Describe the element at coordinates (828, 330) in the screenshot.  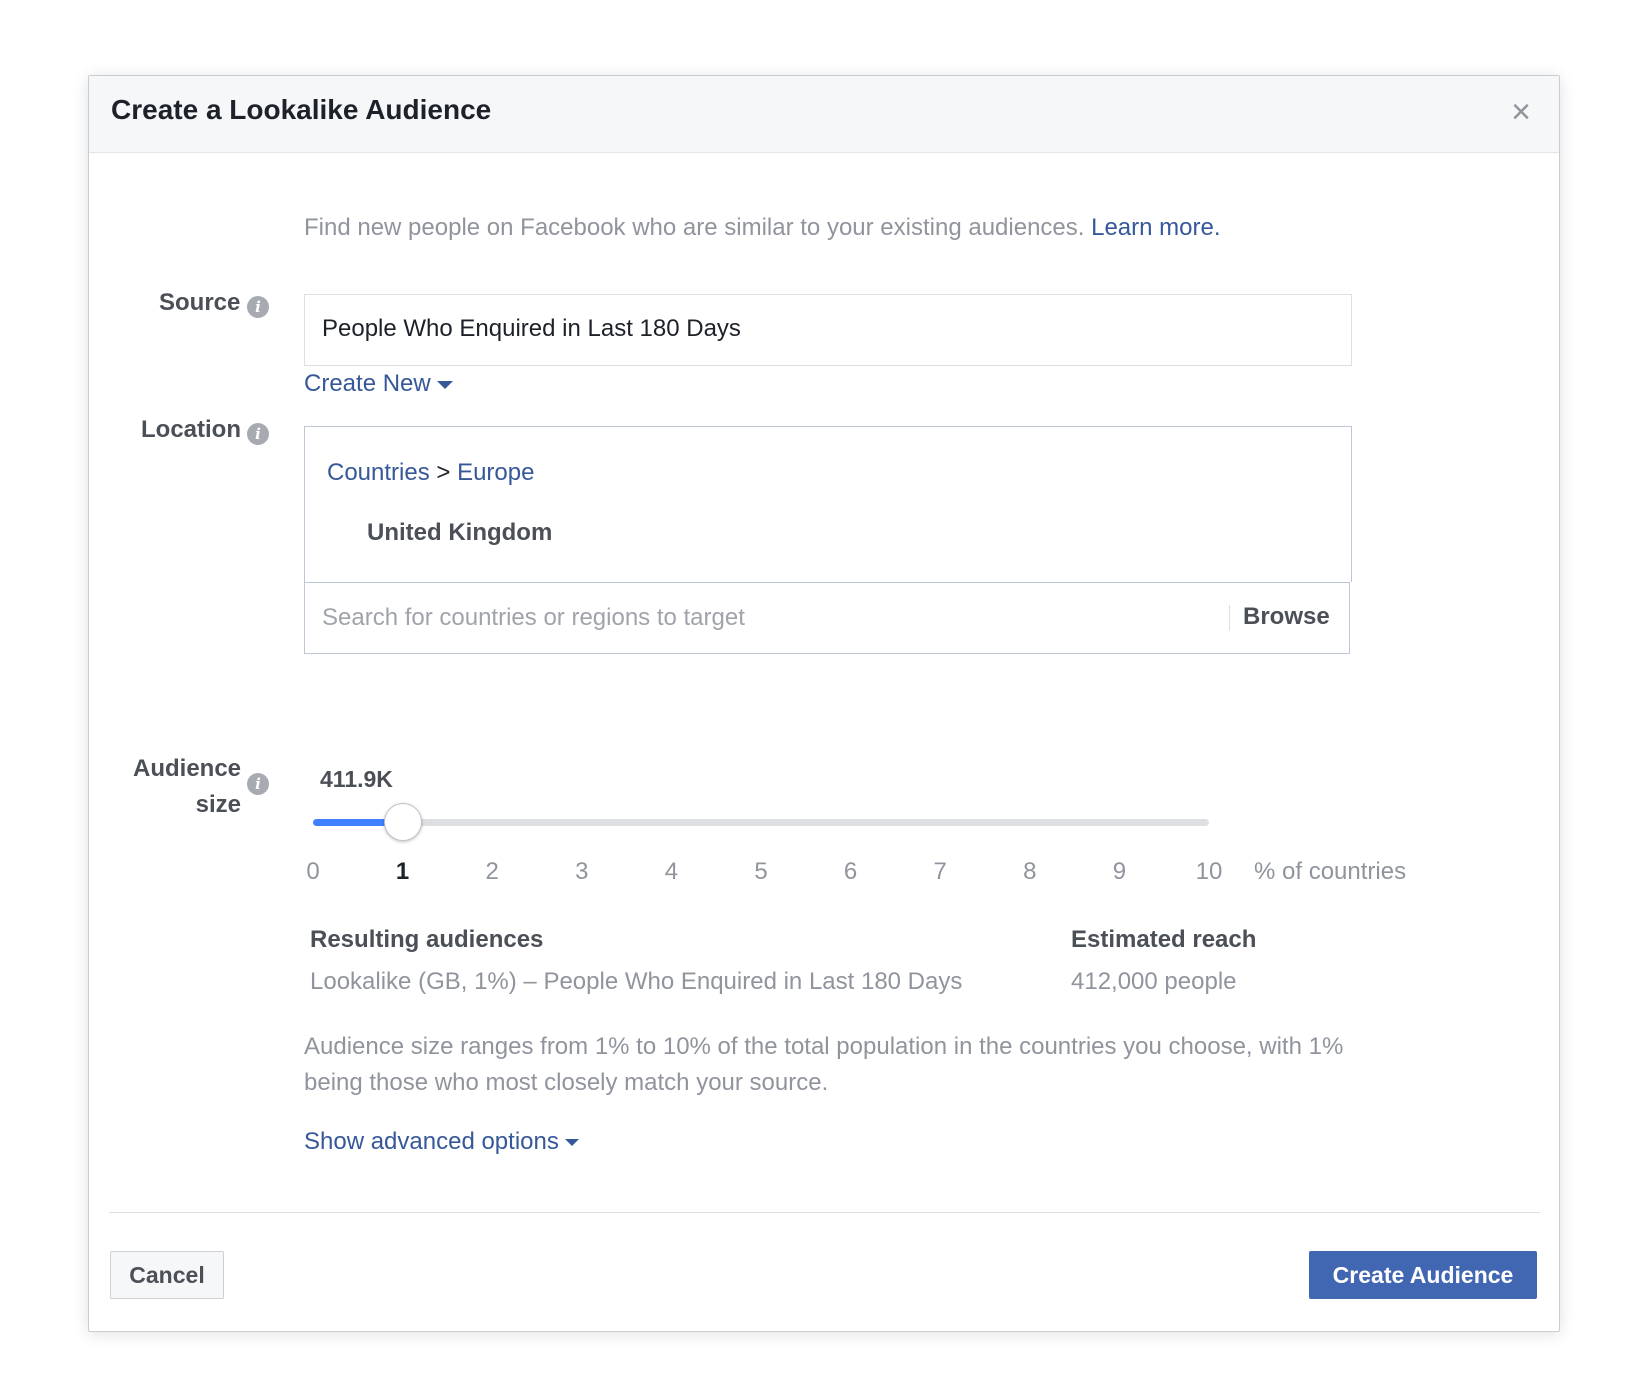
I see `source-field: People Who Enquired in Last 180 Days` at that location.